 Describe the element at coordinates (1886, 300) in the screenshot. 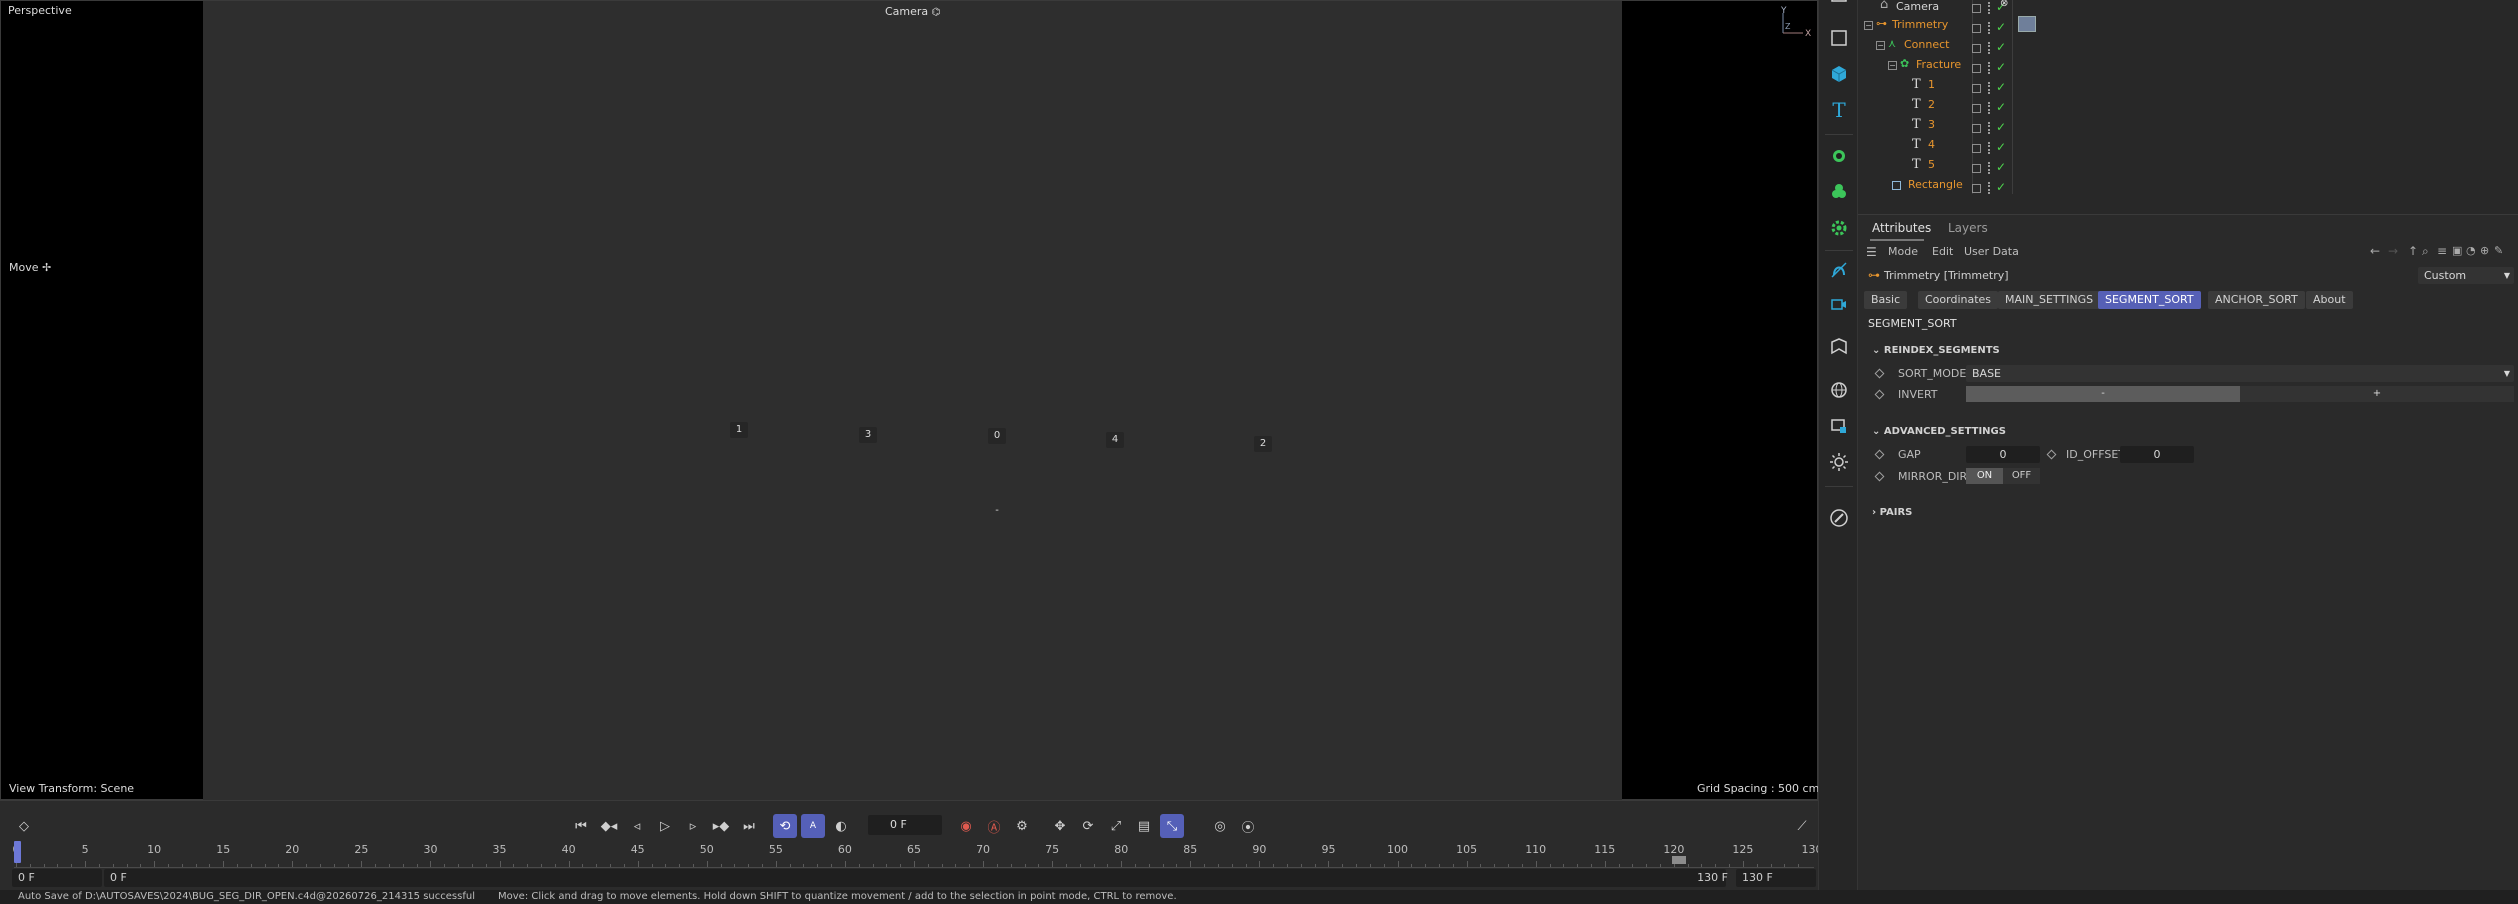

I see `page-tab-basic: Basic` at that location.